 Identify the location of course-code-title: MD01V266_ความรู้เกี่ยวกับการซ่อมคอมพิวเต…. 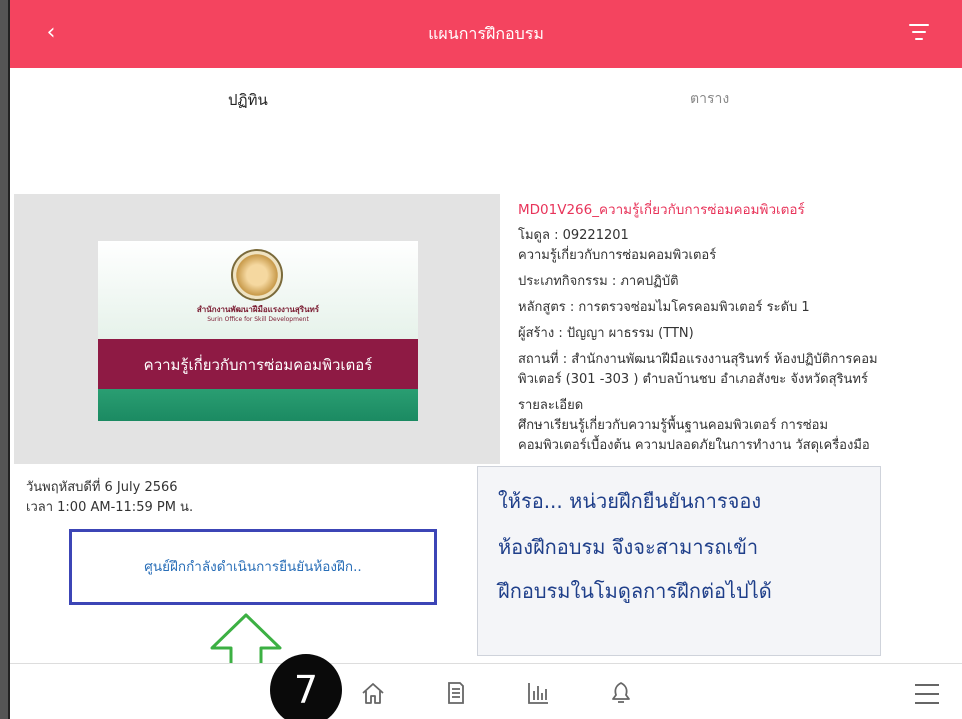
(728, 210).